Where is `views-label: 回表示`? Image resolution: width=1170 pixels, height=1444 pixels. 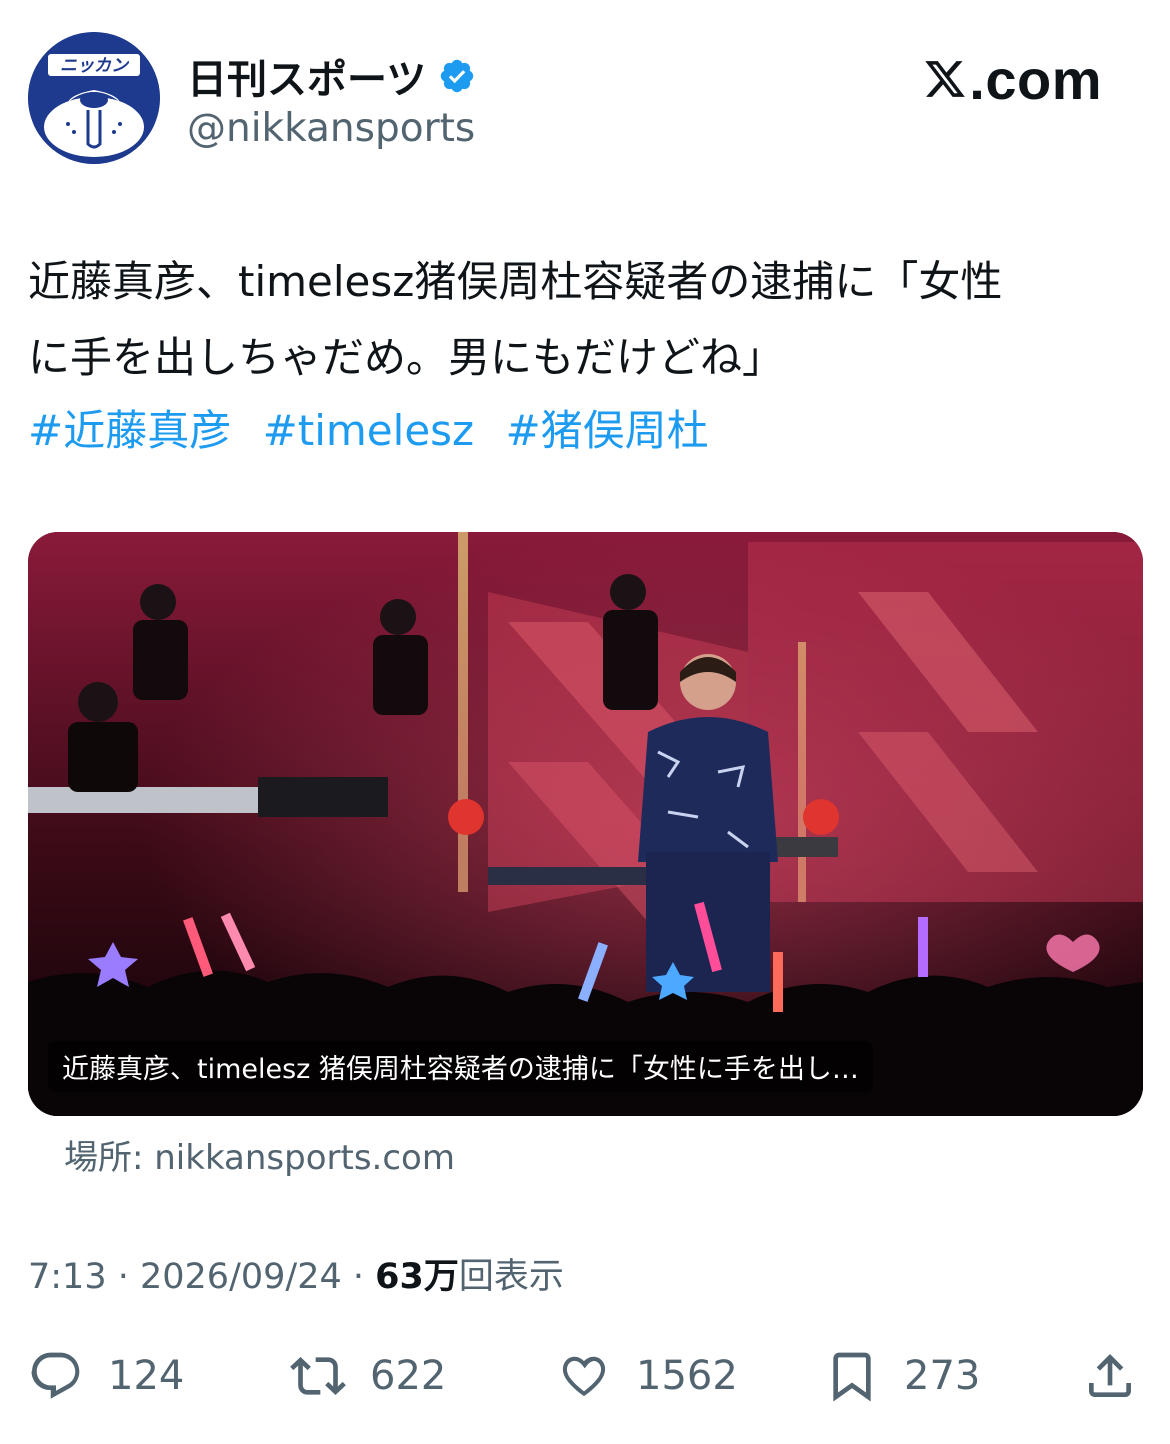 views-label: 回表示 is located at coordinates (511, 1277).